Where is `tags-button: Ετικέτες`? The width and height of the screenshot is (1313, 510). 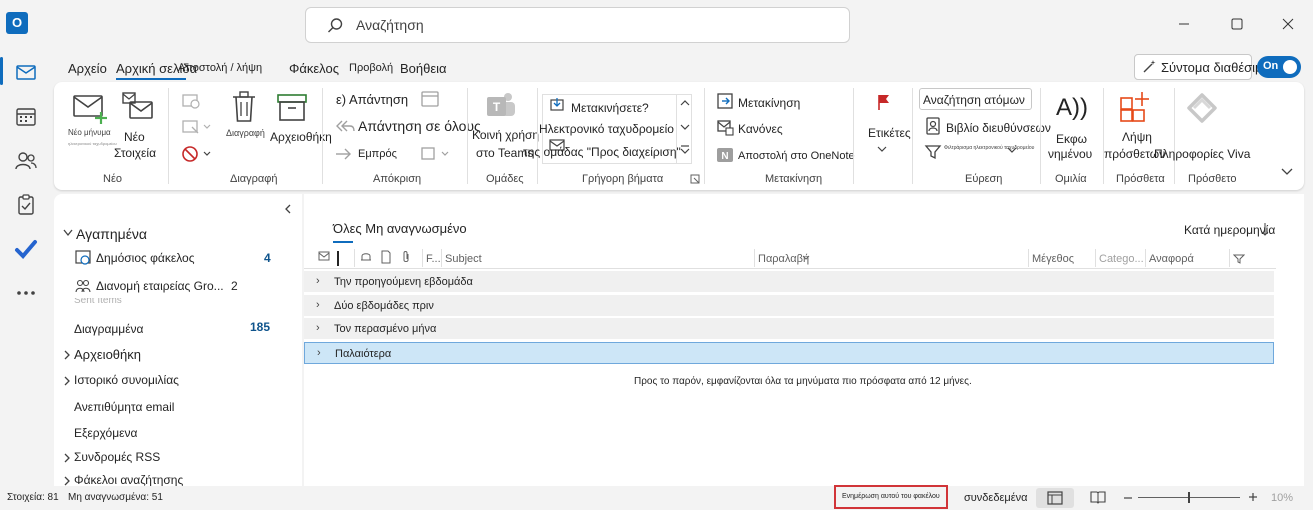
tags-button: Ετικέτες is located at coordinates (887, 125).